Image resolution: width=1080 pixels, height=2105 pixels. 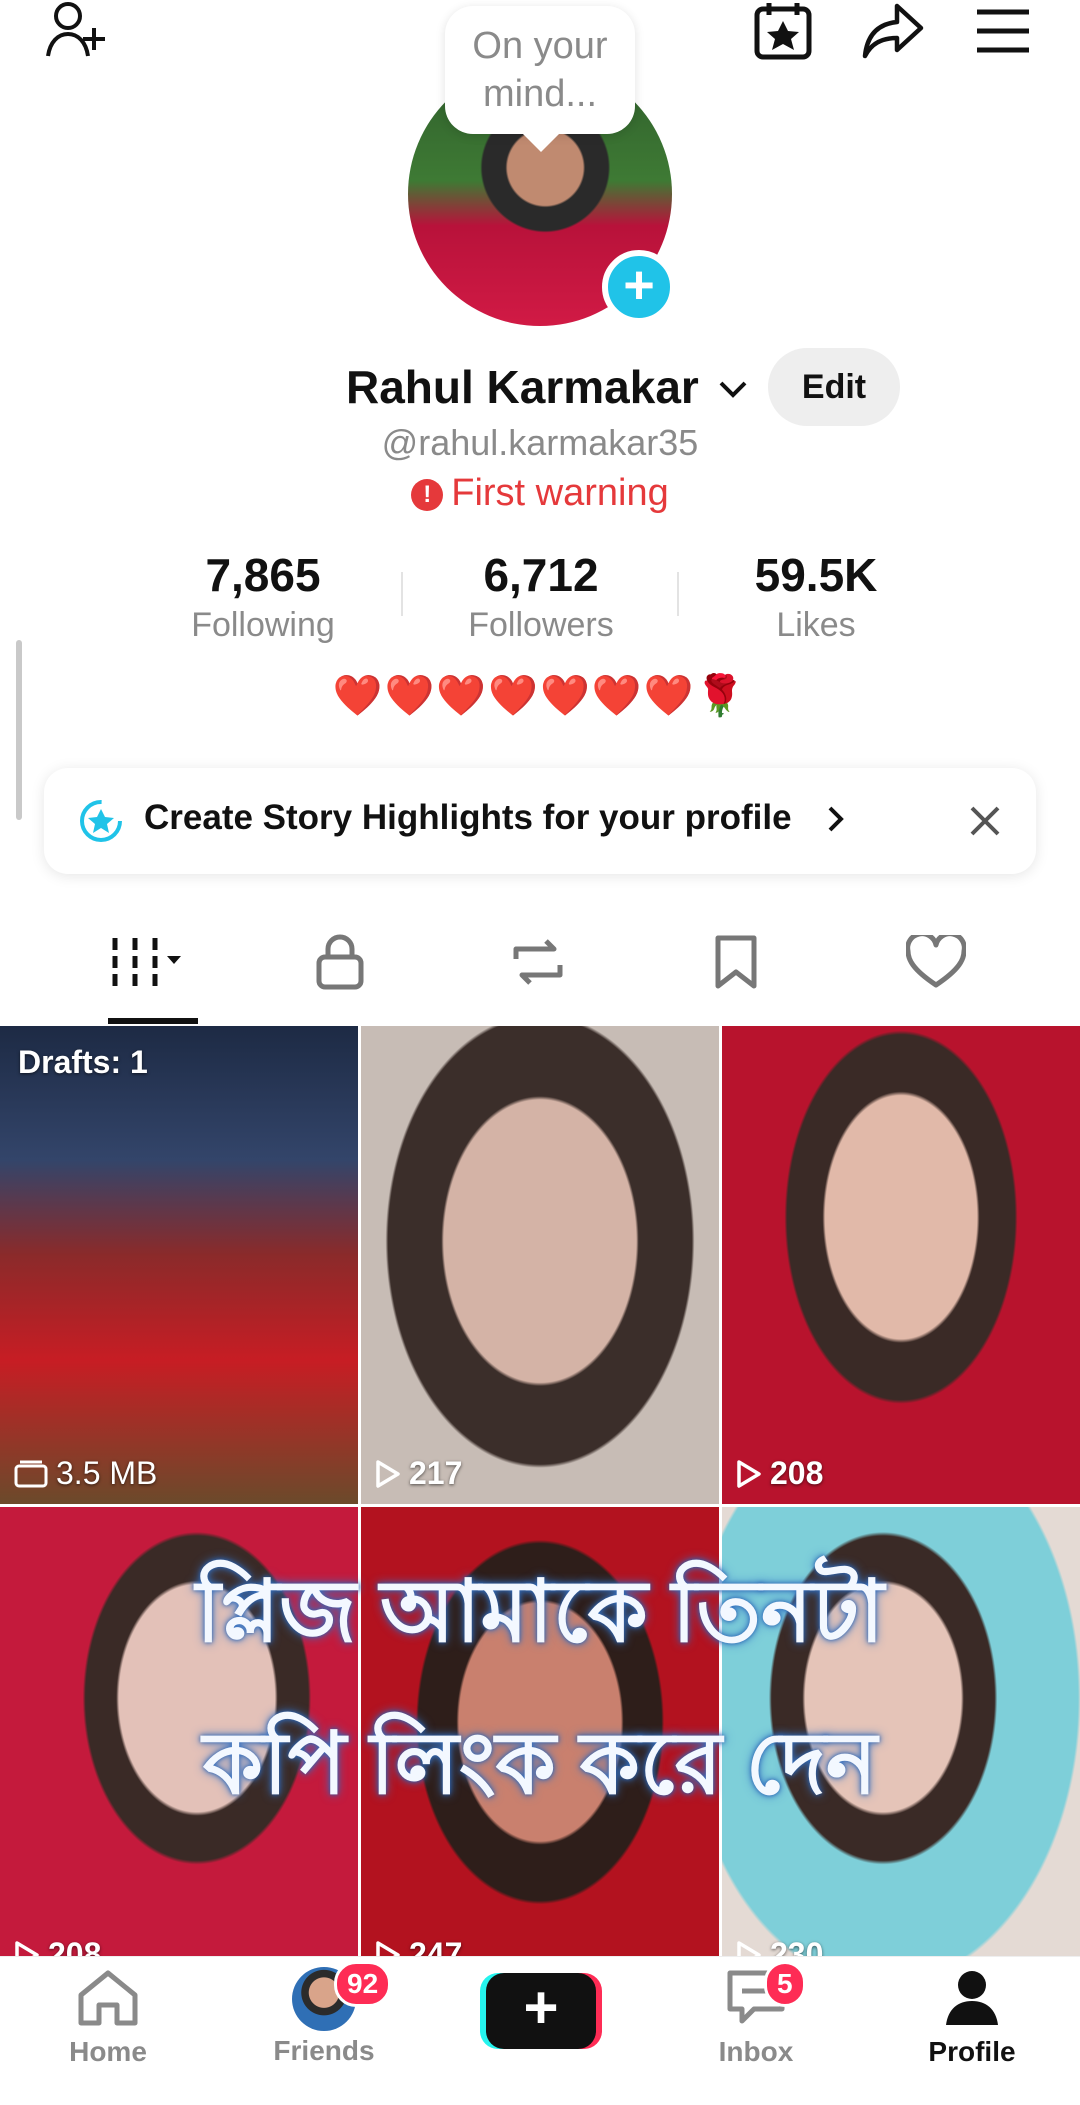 What do you see at coordinates (108, 1998) in the screenshot?
I see `home-icon` at bounding box center [108, 1998].